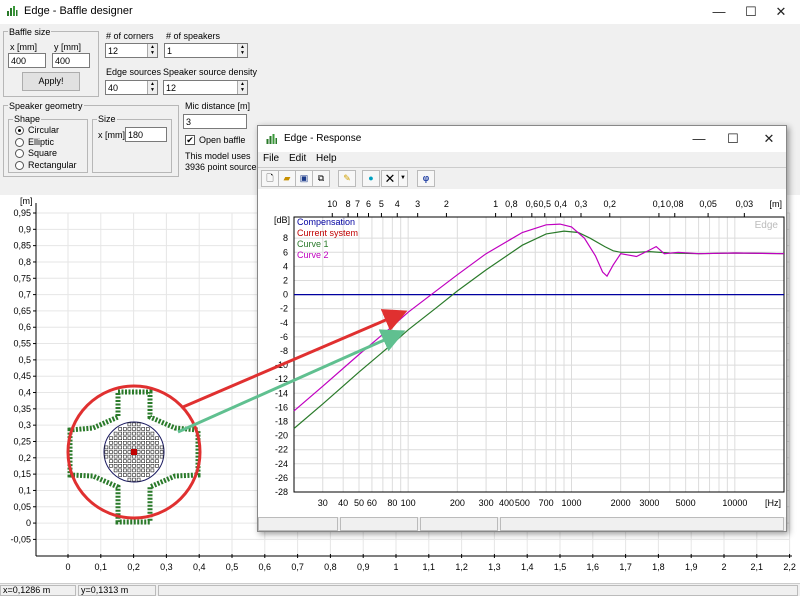 This screenshot has height=596, width=800. I want to click on edge-sources-stepper: 40 ▲ ▼, so click(131, 87).